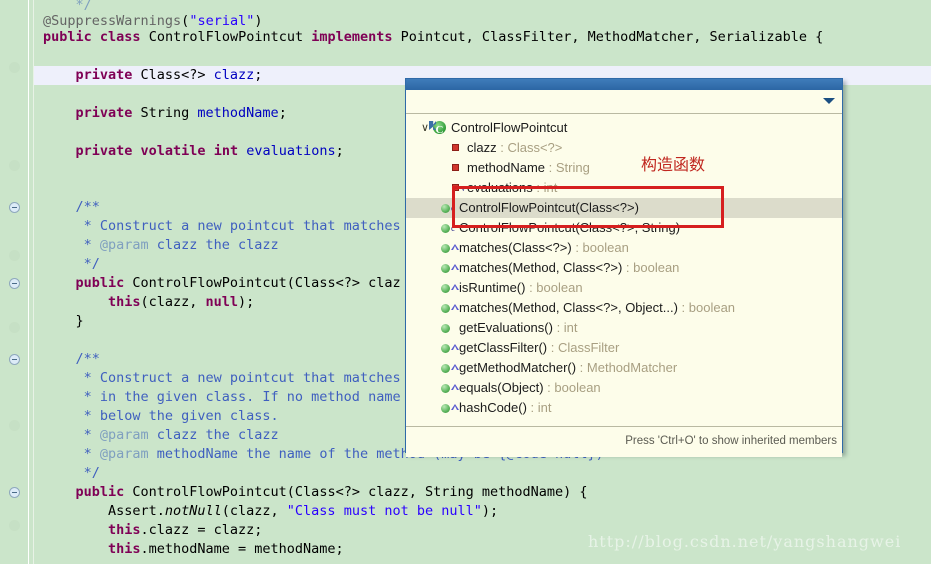  Describe the element at coordinates (173, 302) in the screenshot. I see `code-token: (clazz,` at that location.